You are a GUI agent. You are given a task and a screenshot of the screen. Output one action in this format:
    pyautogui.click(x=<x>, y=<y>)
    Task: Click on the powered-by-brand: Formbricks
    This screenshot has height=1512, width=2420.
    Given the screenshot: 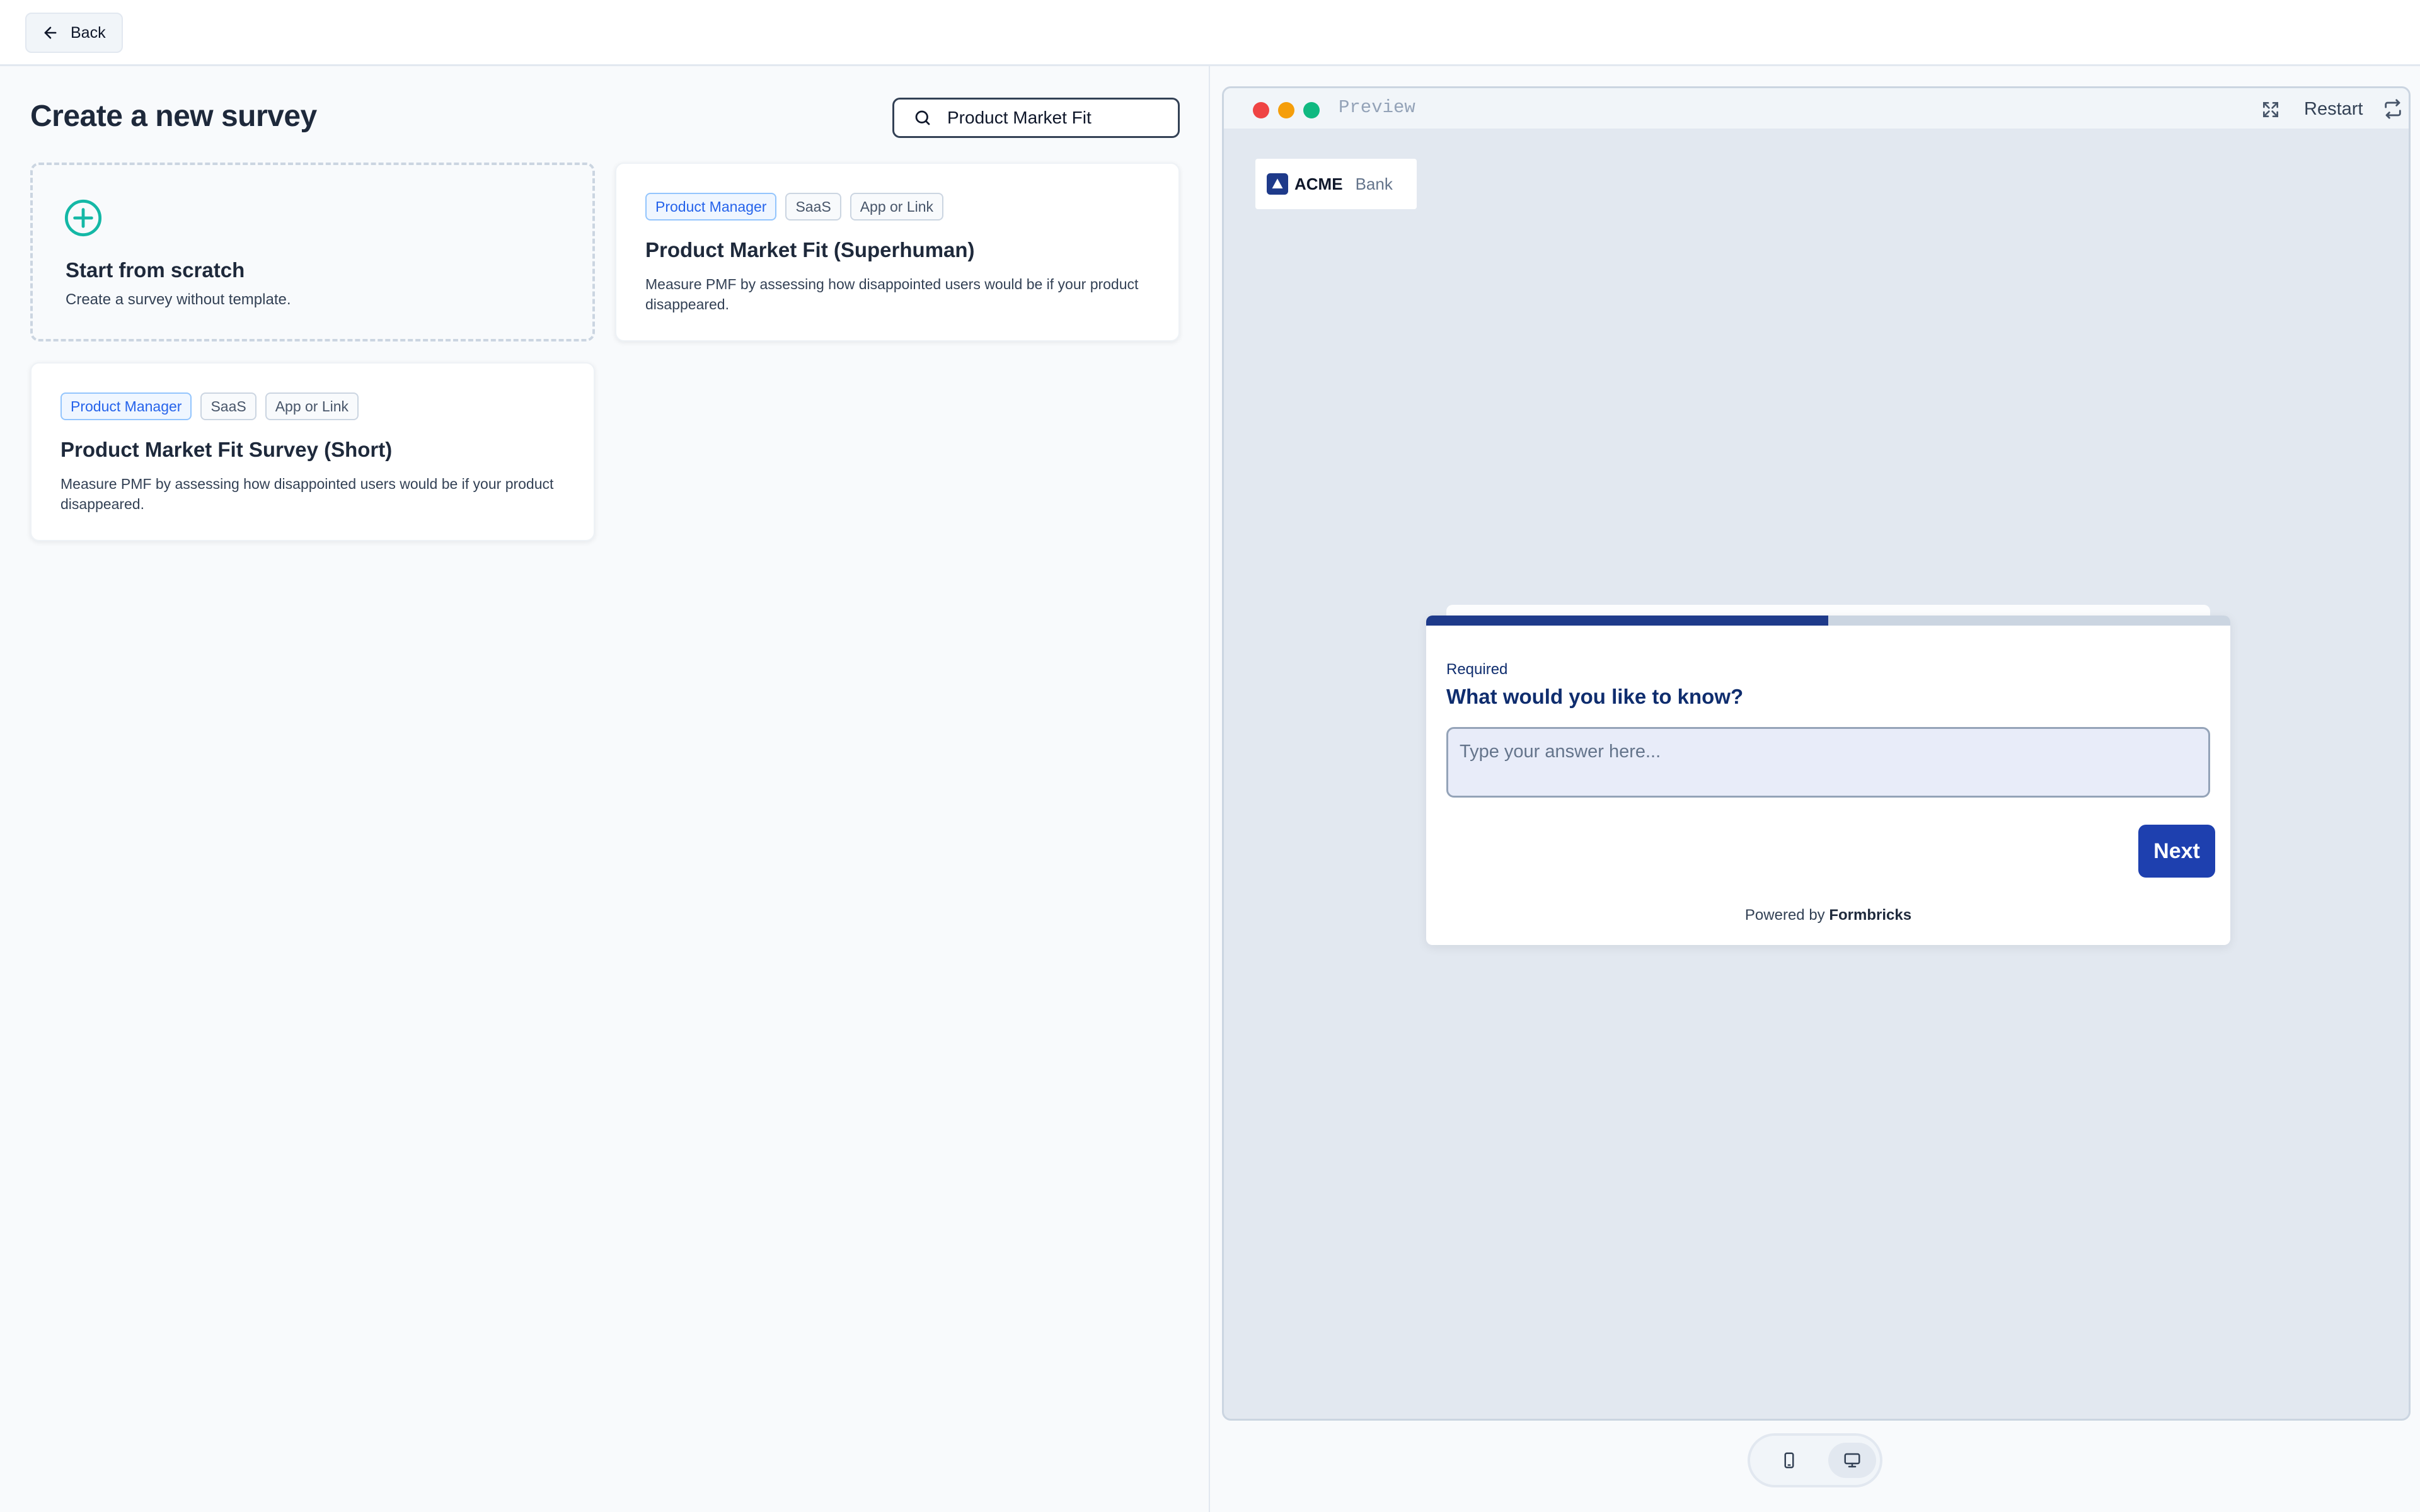 What is the action you would take?
    pyautogui.click(x=1870, y=915)
    